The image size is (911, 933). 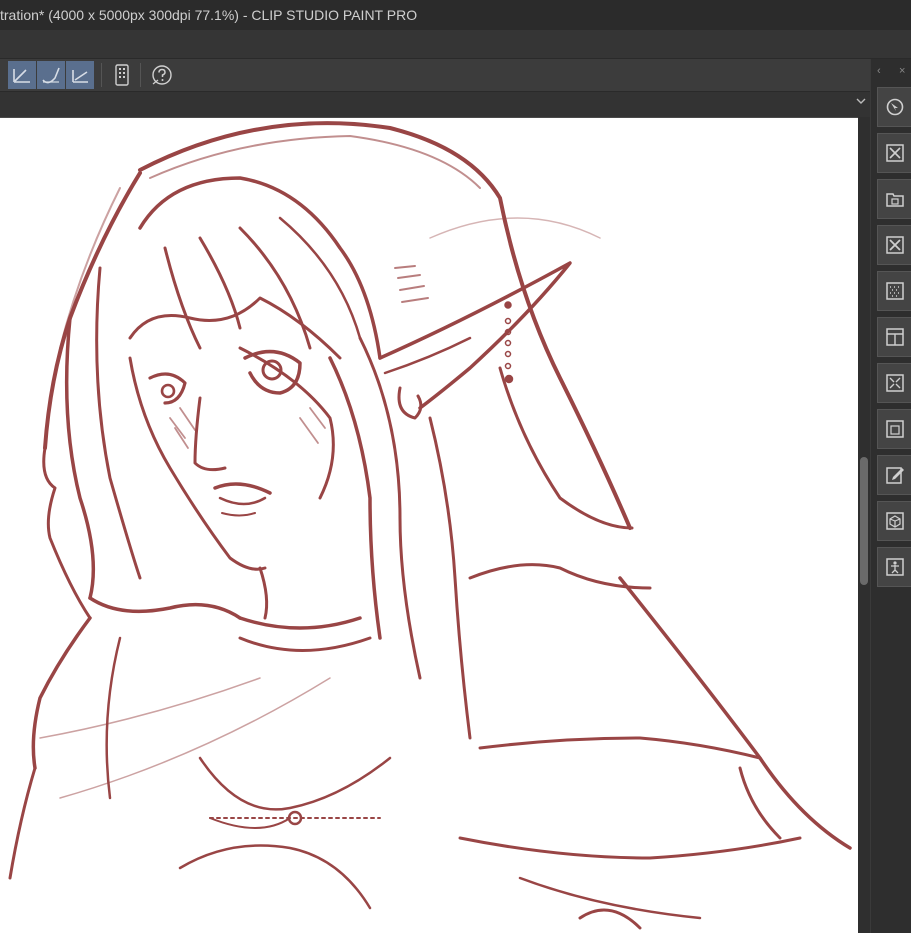 I want to click on layer-folder-icon, so click(x=895, y=200).